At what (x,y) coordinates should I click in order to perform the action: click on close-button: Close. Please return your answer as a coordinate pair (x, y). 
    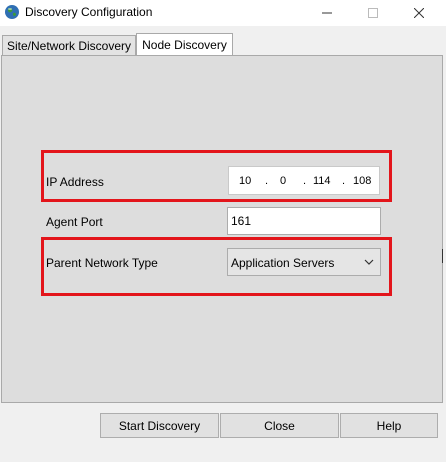
    Looking at the image, I should click on (279, 425).